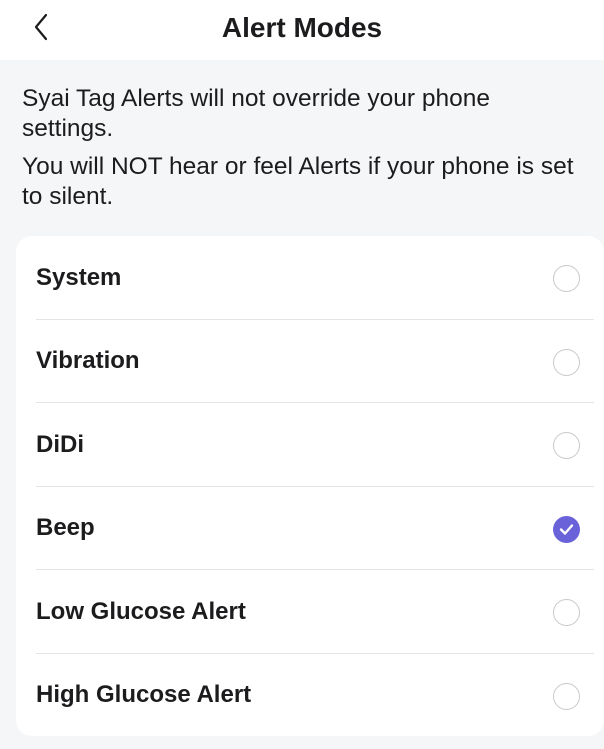  What do you see at coordinates (88, 361) in the screenshot?
I see `option-label: Vibration` at bounding box center [88, 361].